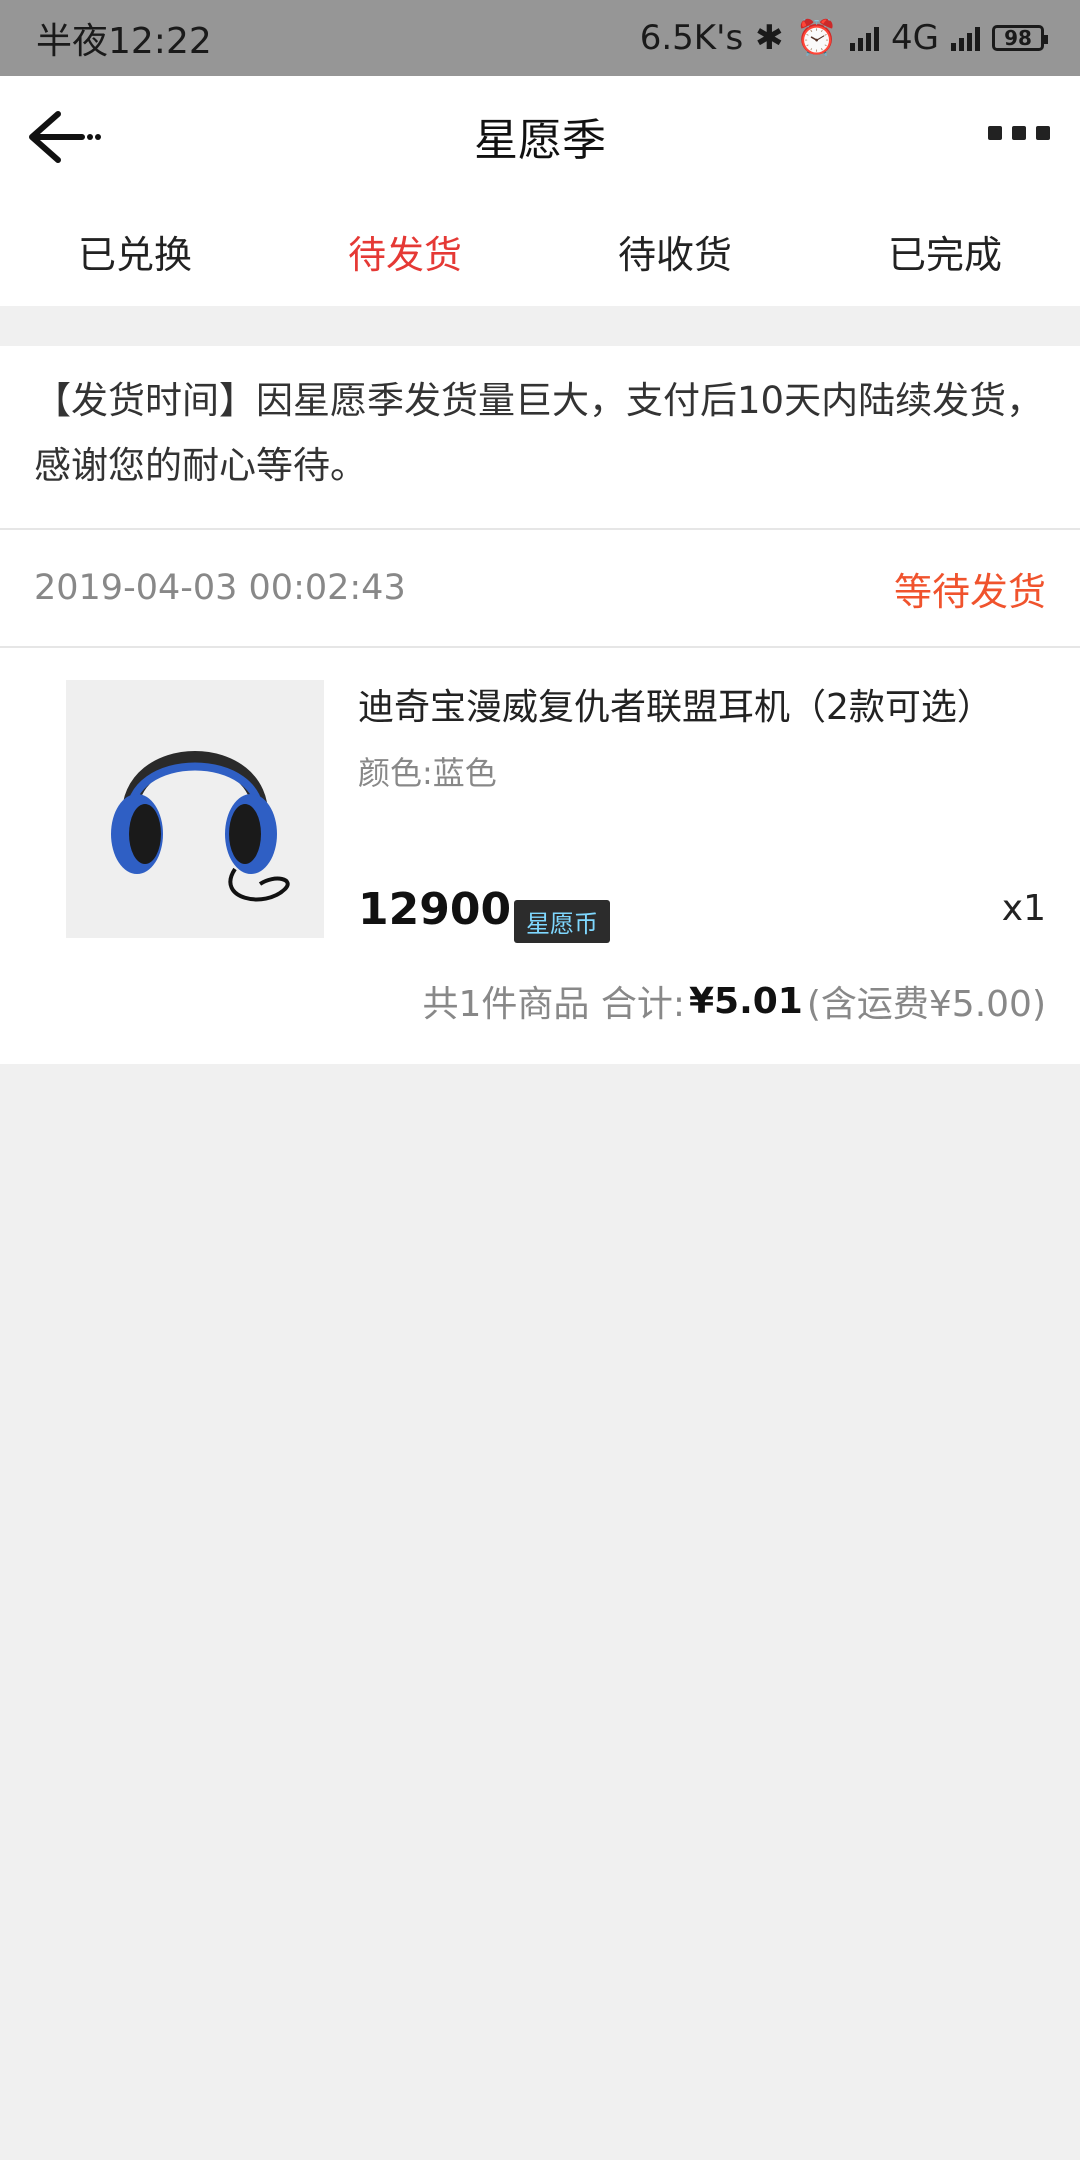 The image size is (1080, 2160). What do you see at coordinates (675, 707) in the screenshot?
I see `product-title: 迪奇宝漫威复仇者联盟耳机（2款可选）` at bounding box center [675, 707].